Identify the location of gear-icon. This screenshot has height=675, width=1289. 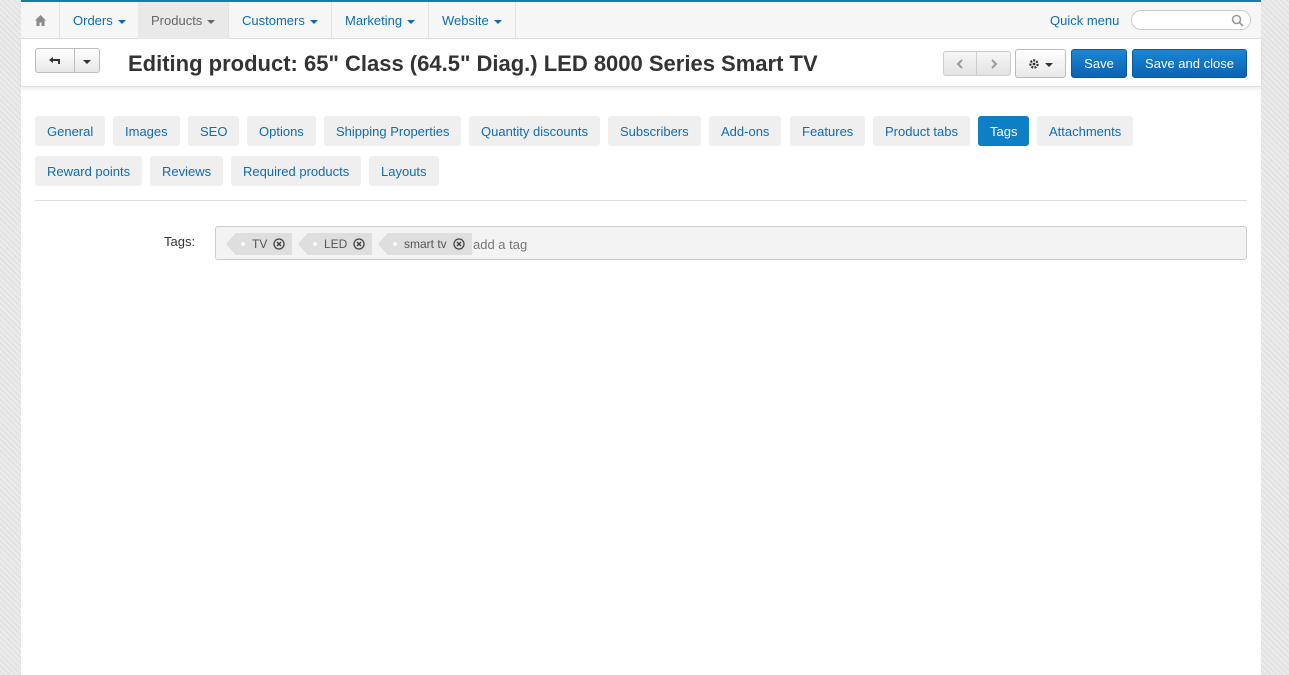
(1034, 63).